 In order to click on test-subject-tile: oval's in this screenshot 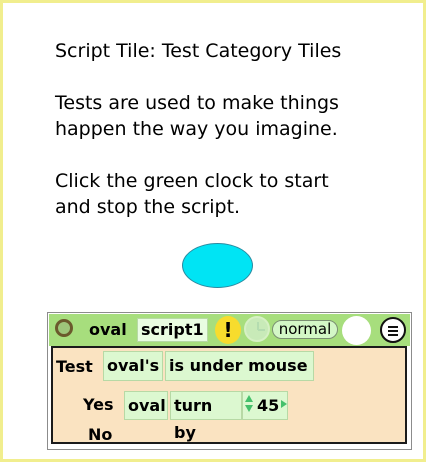, I will do `click(133, 366)`.